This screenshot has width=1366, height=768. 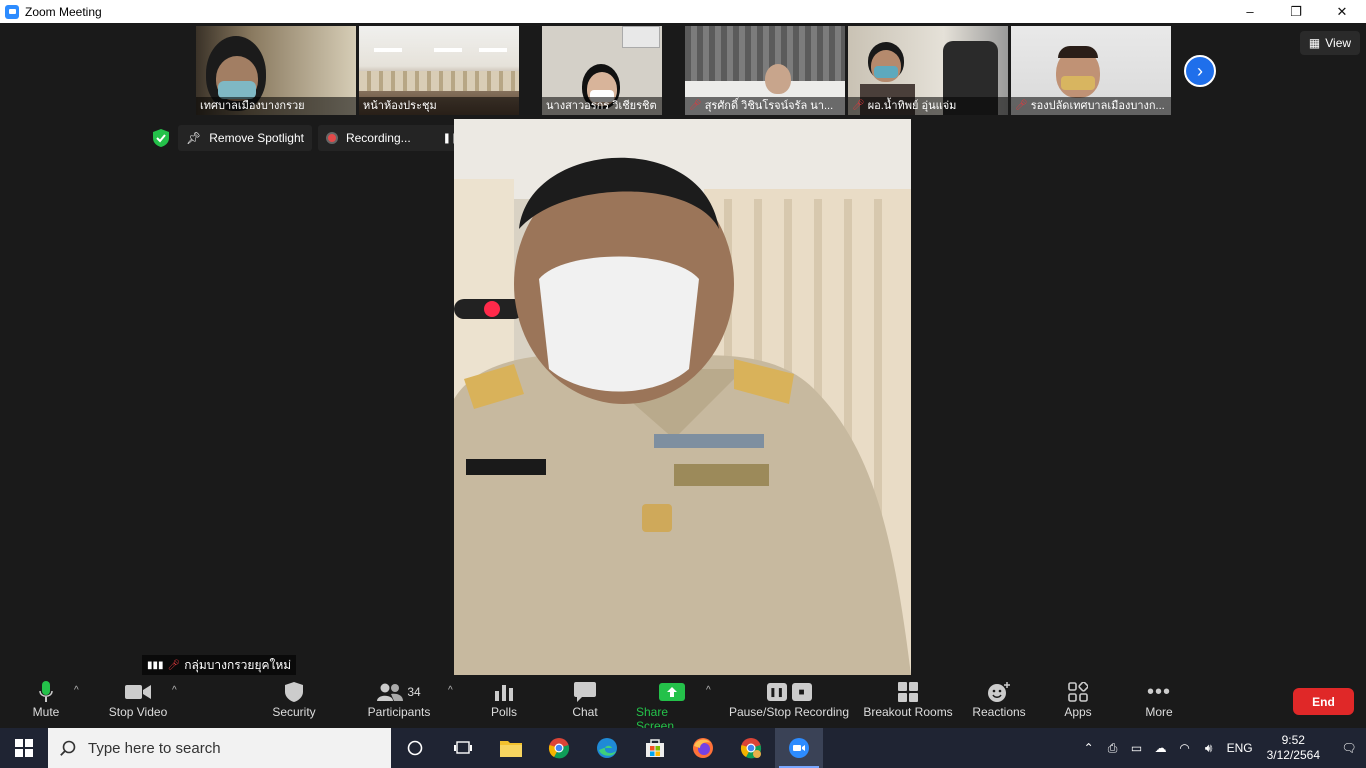 What do you see at coordinates (683, 11) in the screenshot?
I see `title-bar: Zoom Meeting – ❐ ✕` at bounding box center [683, 11].